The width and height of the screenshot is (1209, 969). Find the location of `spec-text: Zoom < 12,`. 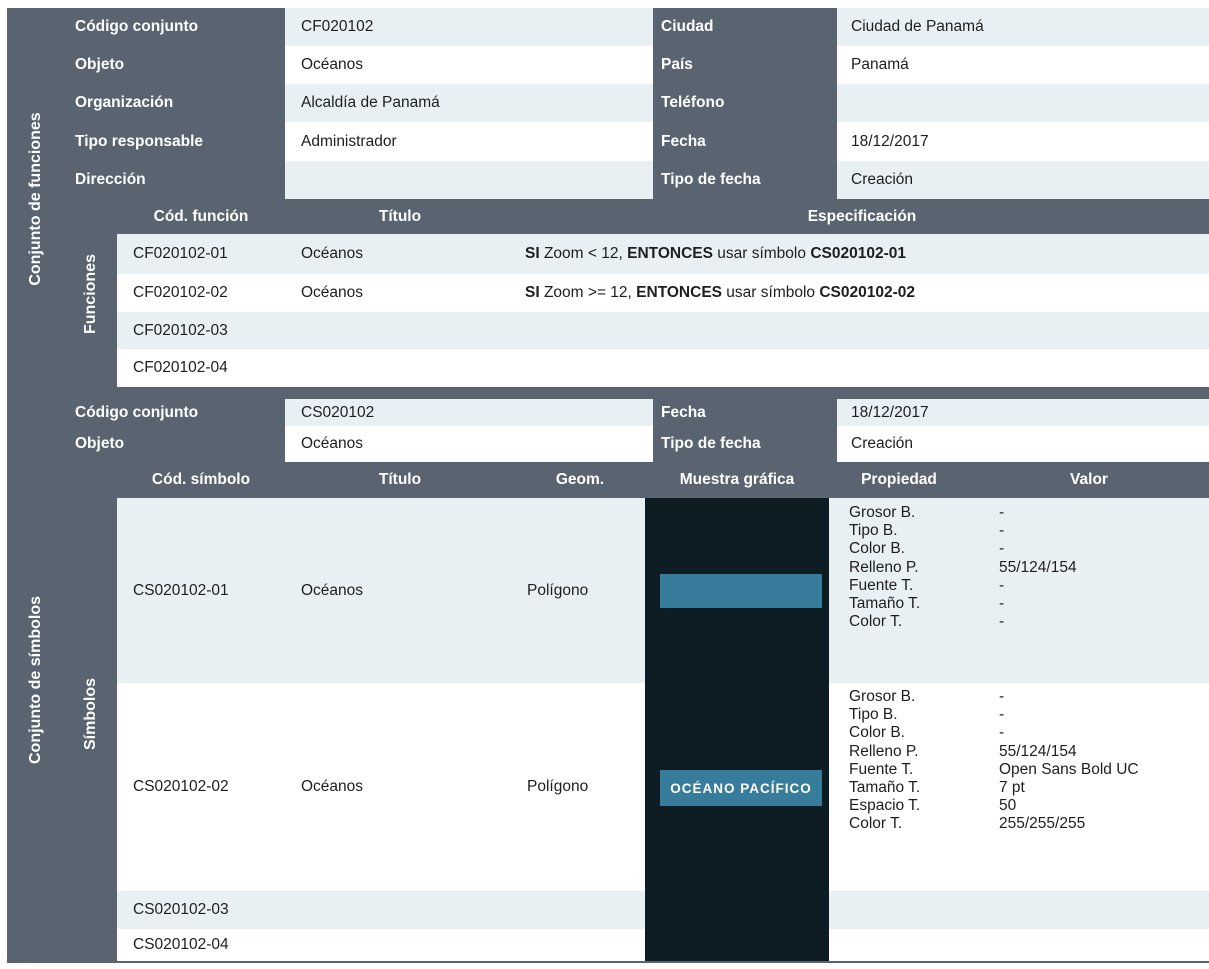

spec-text: Zoom < 12, is located at coordinates (583, 253).